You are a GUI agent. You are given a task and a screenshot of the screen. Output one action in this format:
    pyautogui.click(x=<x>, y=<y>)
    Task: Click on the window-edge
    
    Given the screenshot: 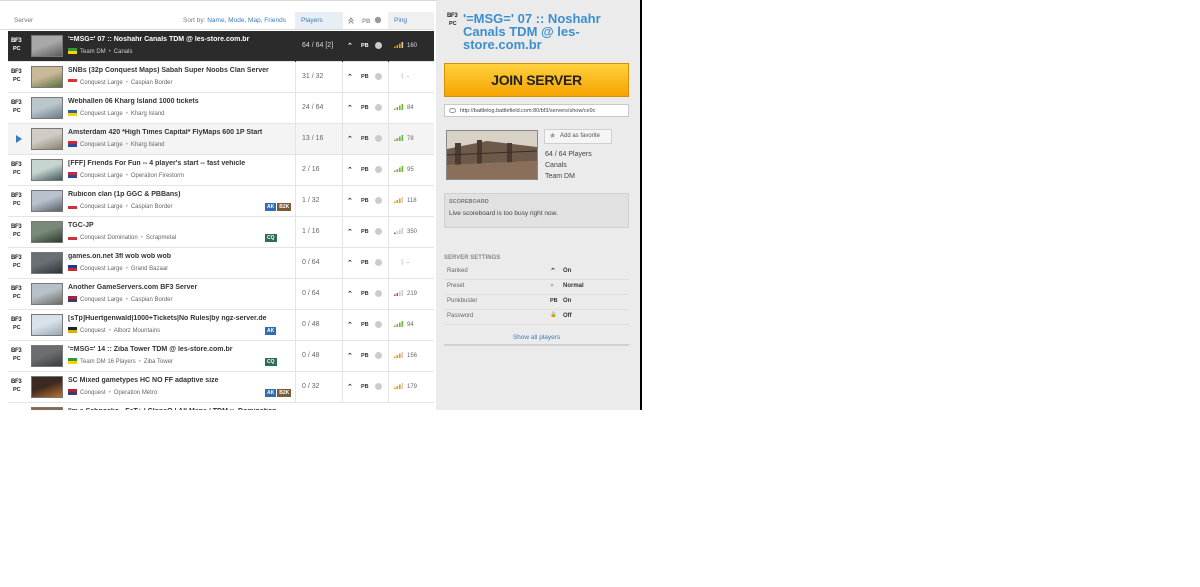 What is the action you would take?
    pyautogui.click(x=641, y=205)
    